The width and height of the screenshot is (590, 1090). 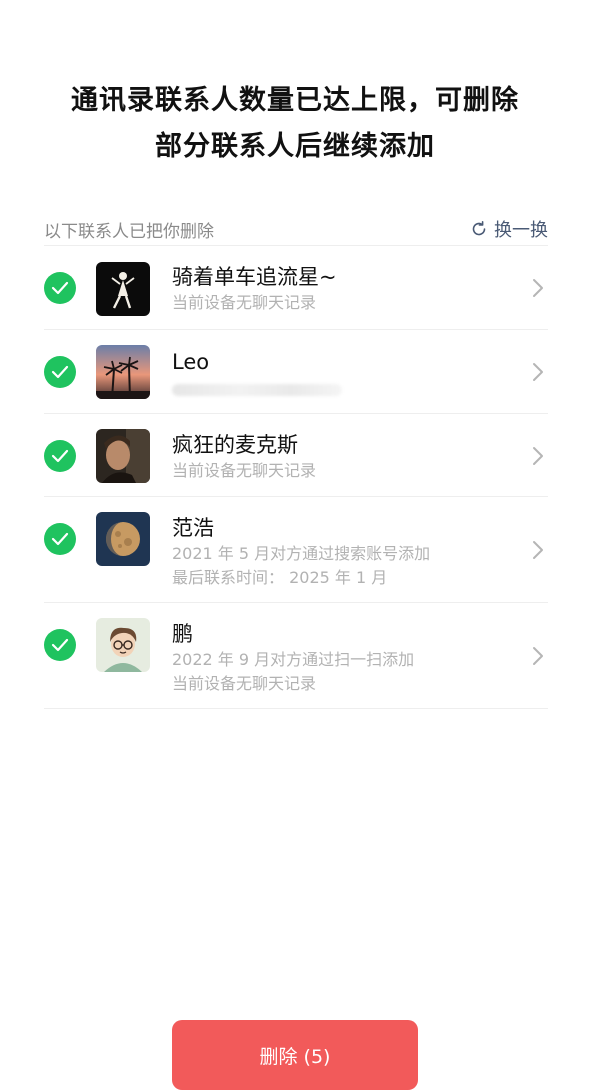 I want to click on contact-name: 鹏, so click(x=182, y=634).